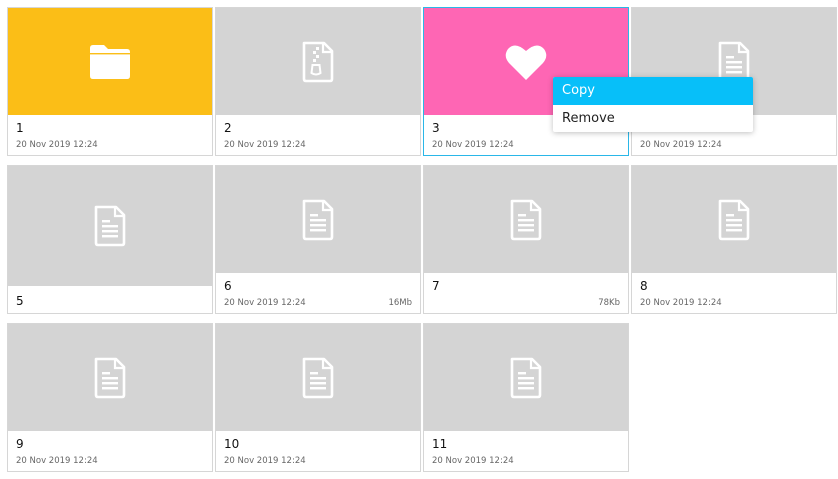  Describe the element at coordinates (644, 286) in the screenshot. I see `file-name: 8` at that location.